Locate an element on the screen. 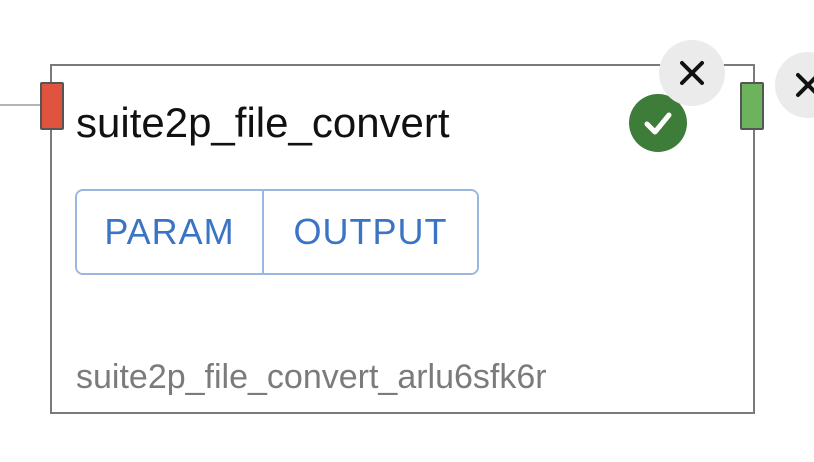 The height and width of the screenshot is (462, 814). output-handle is located at coordinates (752, 106).